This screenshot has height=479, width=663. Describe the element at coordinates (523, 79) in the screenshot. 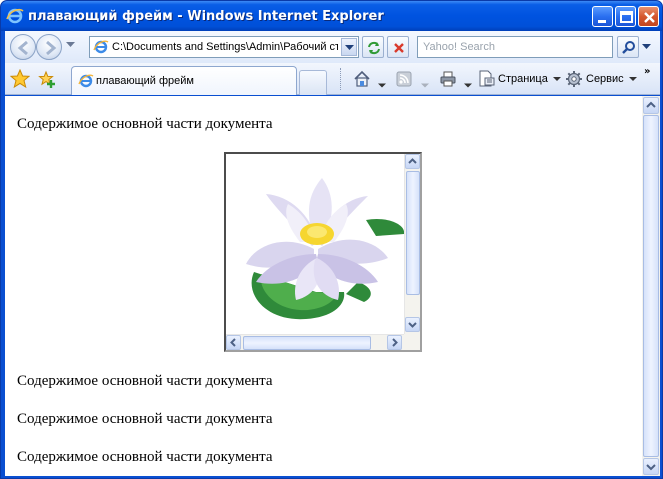

I see `page-menu-label: Страница` at that location.